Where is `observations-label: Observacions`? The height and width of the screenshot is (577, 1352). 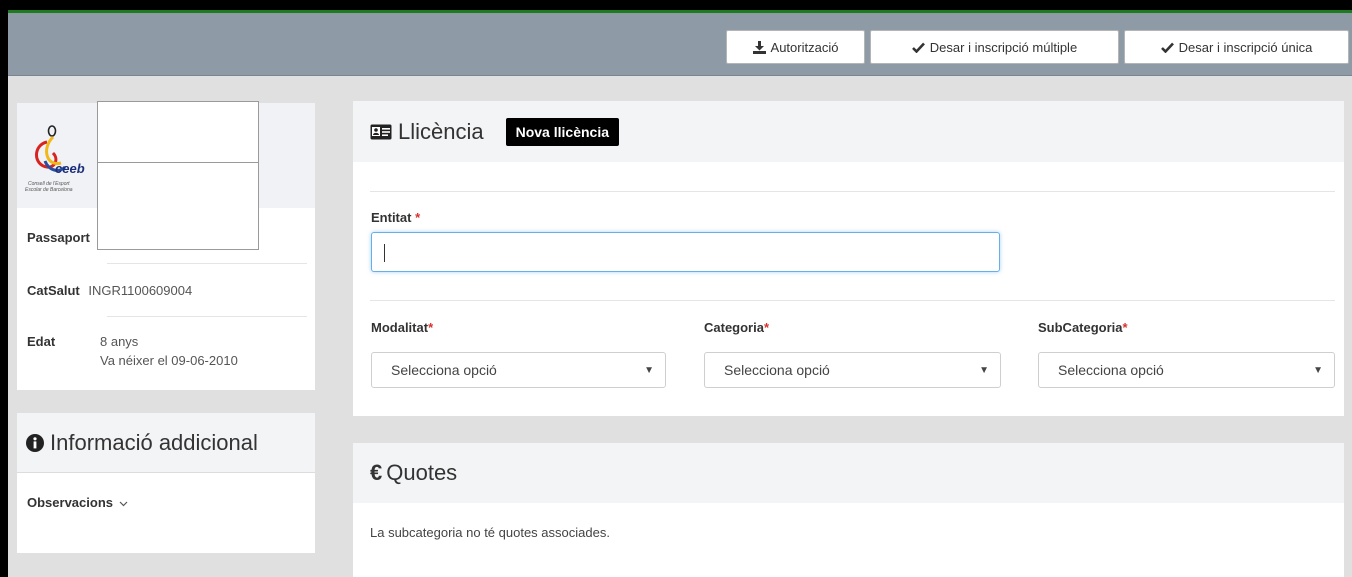
observations-label: Observacions is located at coordinates (70, 502).